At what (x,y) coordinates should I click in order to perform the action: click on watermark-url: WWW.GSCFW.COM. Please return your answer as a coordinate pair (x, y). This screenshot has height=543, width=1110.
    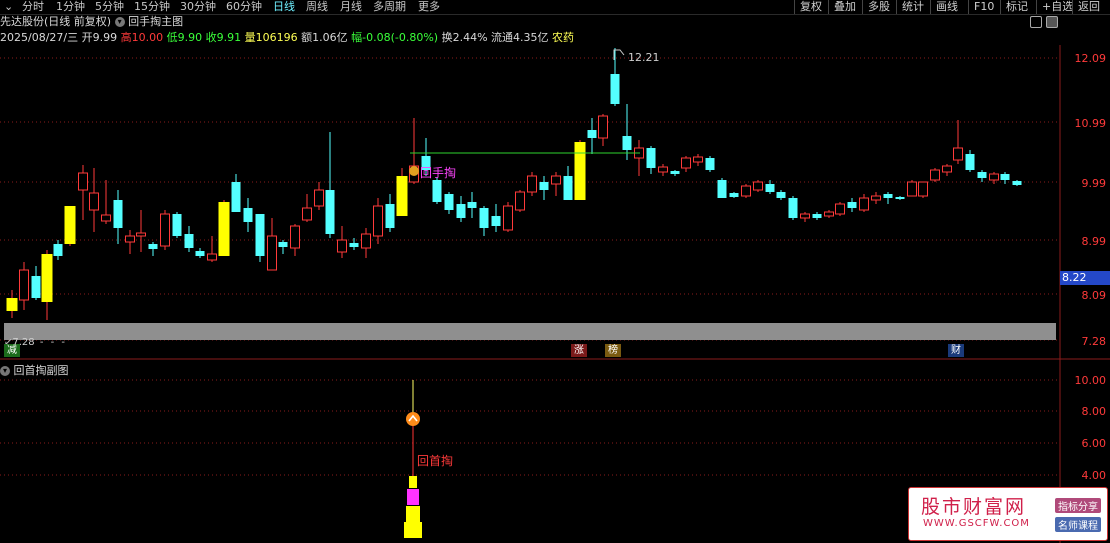
    Looking at the image, I should click on (976, 523).